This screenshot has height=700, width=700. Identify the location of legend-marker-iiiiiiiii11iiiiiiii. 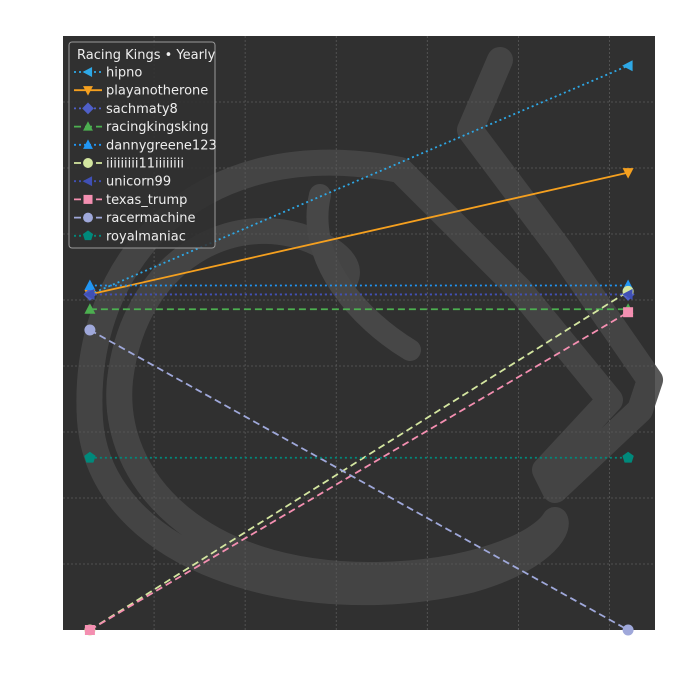
(88, 163).